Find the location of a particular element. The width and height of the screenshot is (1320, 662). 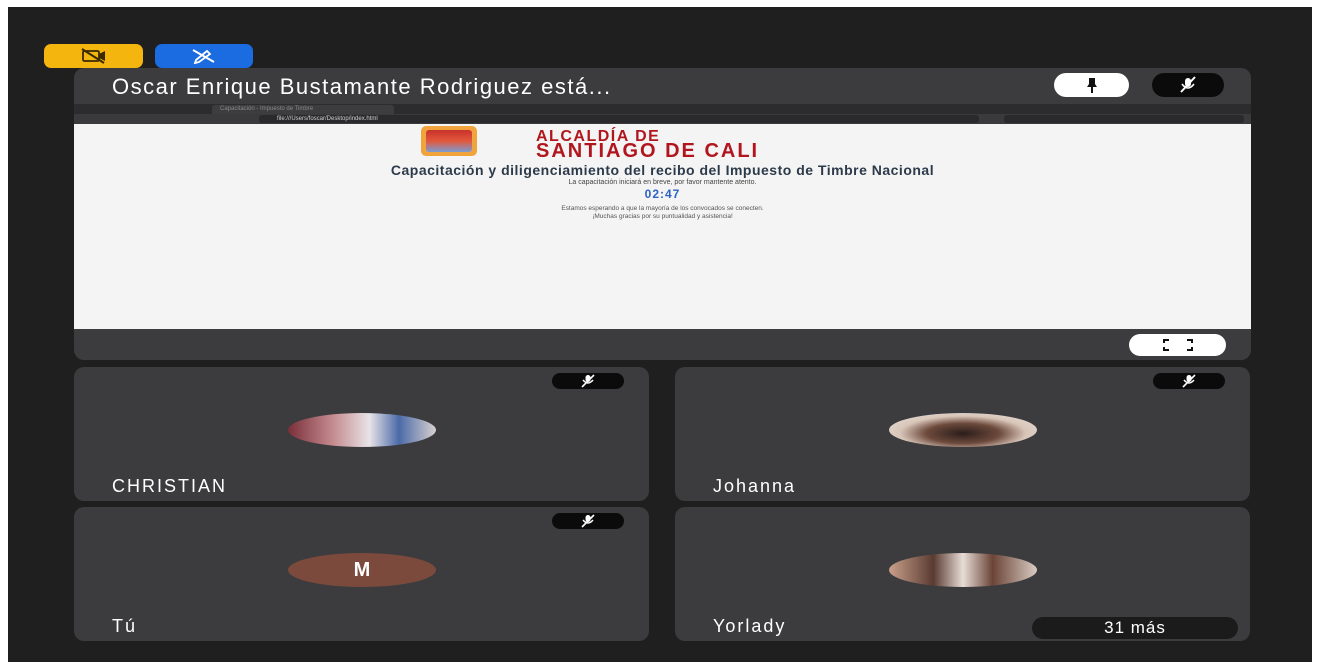

city-logo-emblem is located at coordinates (449, 141).